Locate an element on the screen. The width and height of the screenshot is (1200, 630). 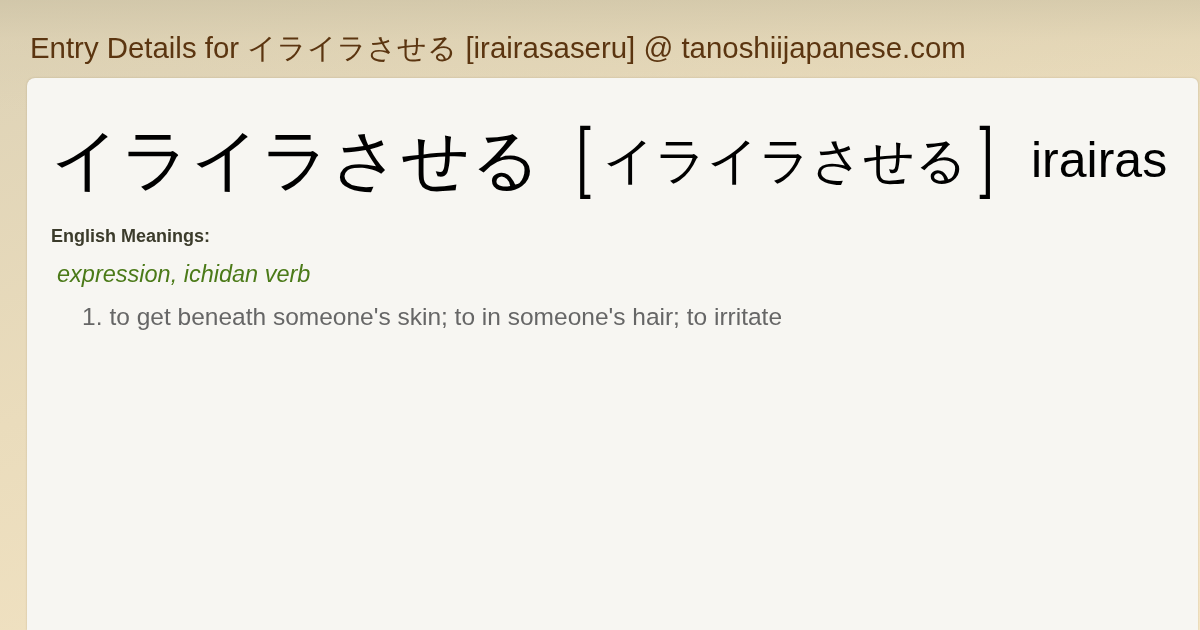
meaning-number: 1. is located at coordinates (92, 317).